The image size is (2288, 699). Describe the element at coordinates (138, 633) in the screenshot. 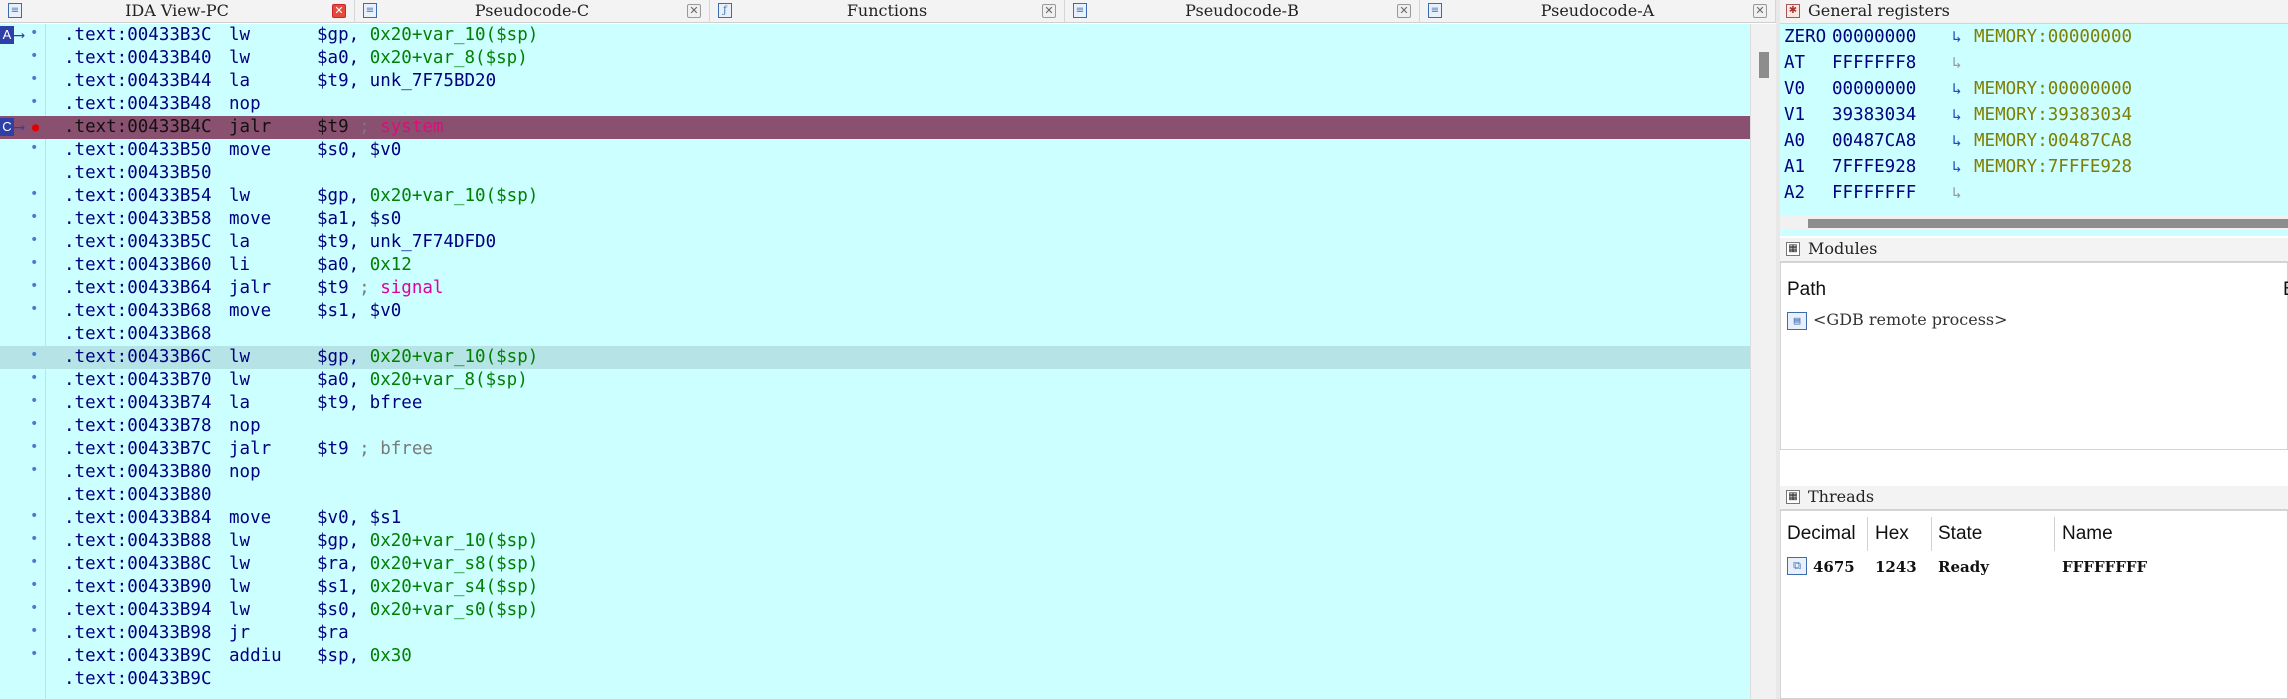

I see `code-address: .text:00433B98` at that location.